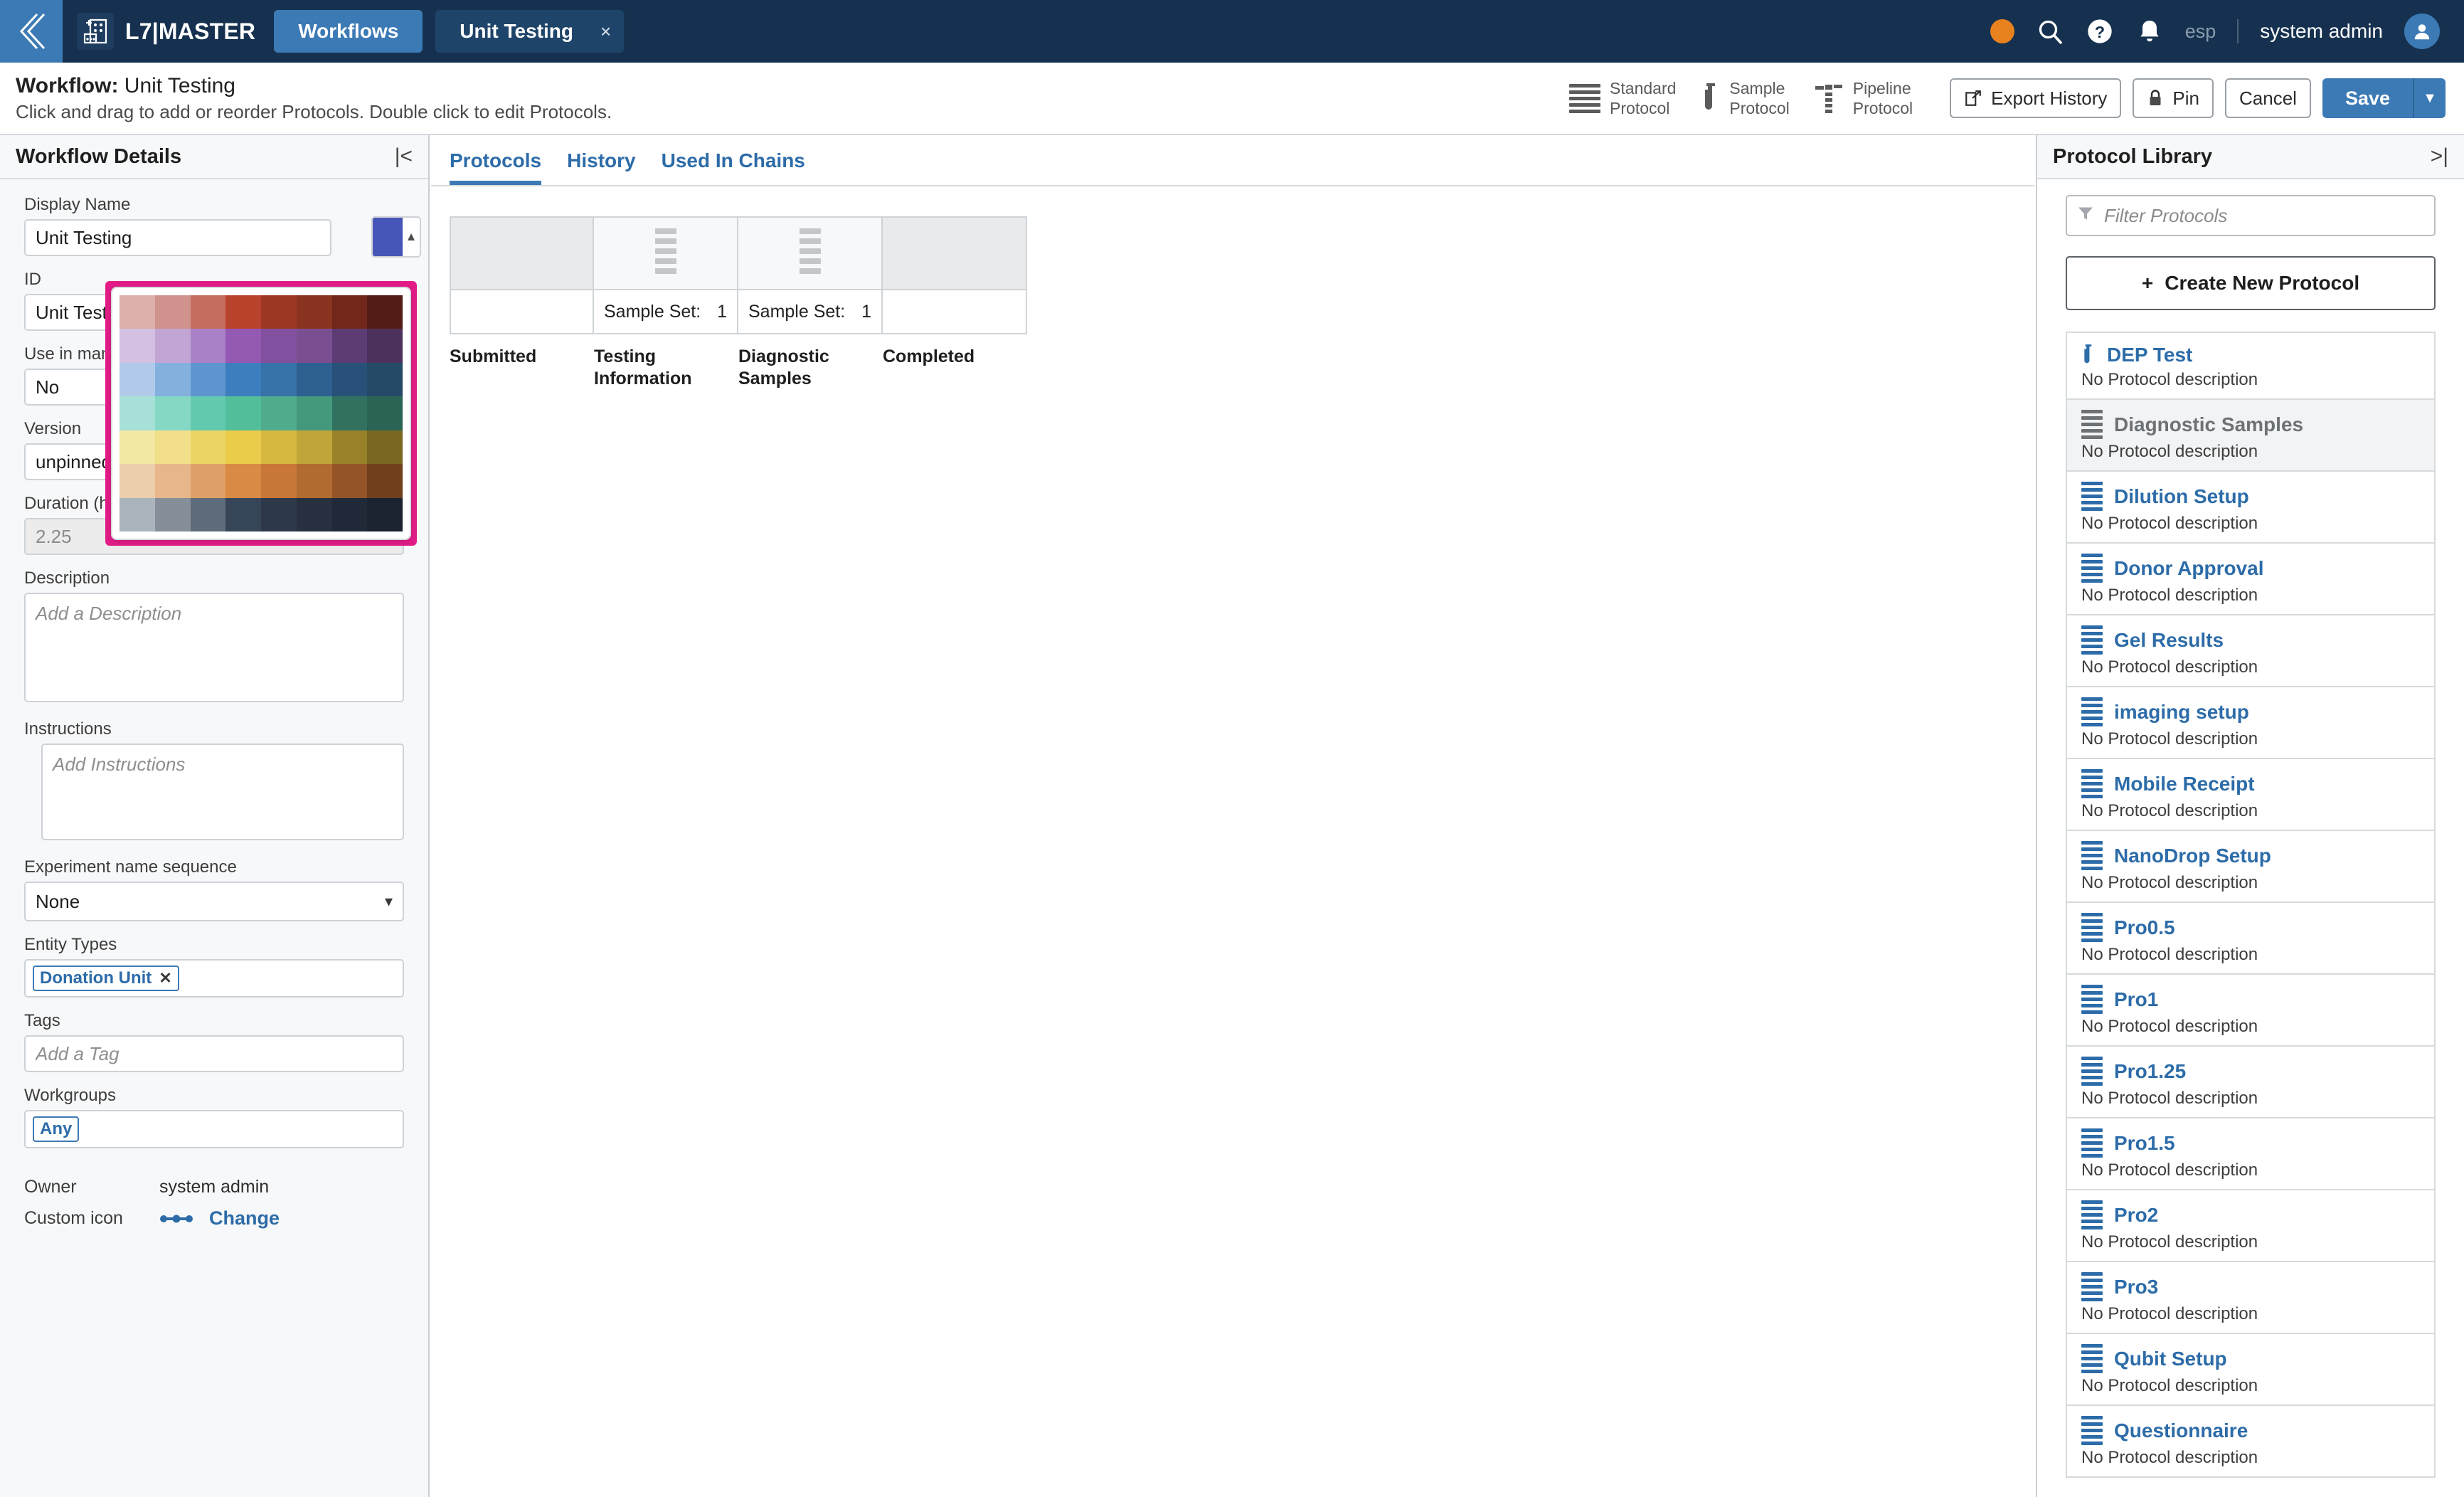  What do you see at coordinates (2250, 939) in the screenshot?
I see `protocol-list-item: Pro0.5 No Protocol description` at bounding box center [2250, 939].